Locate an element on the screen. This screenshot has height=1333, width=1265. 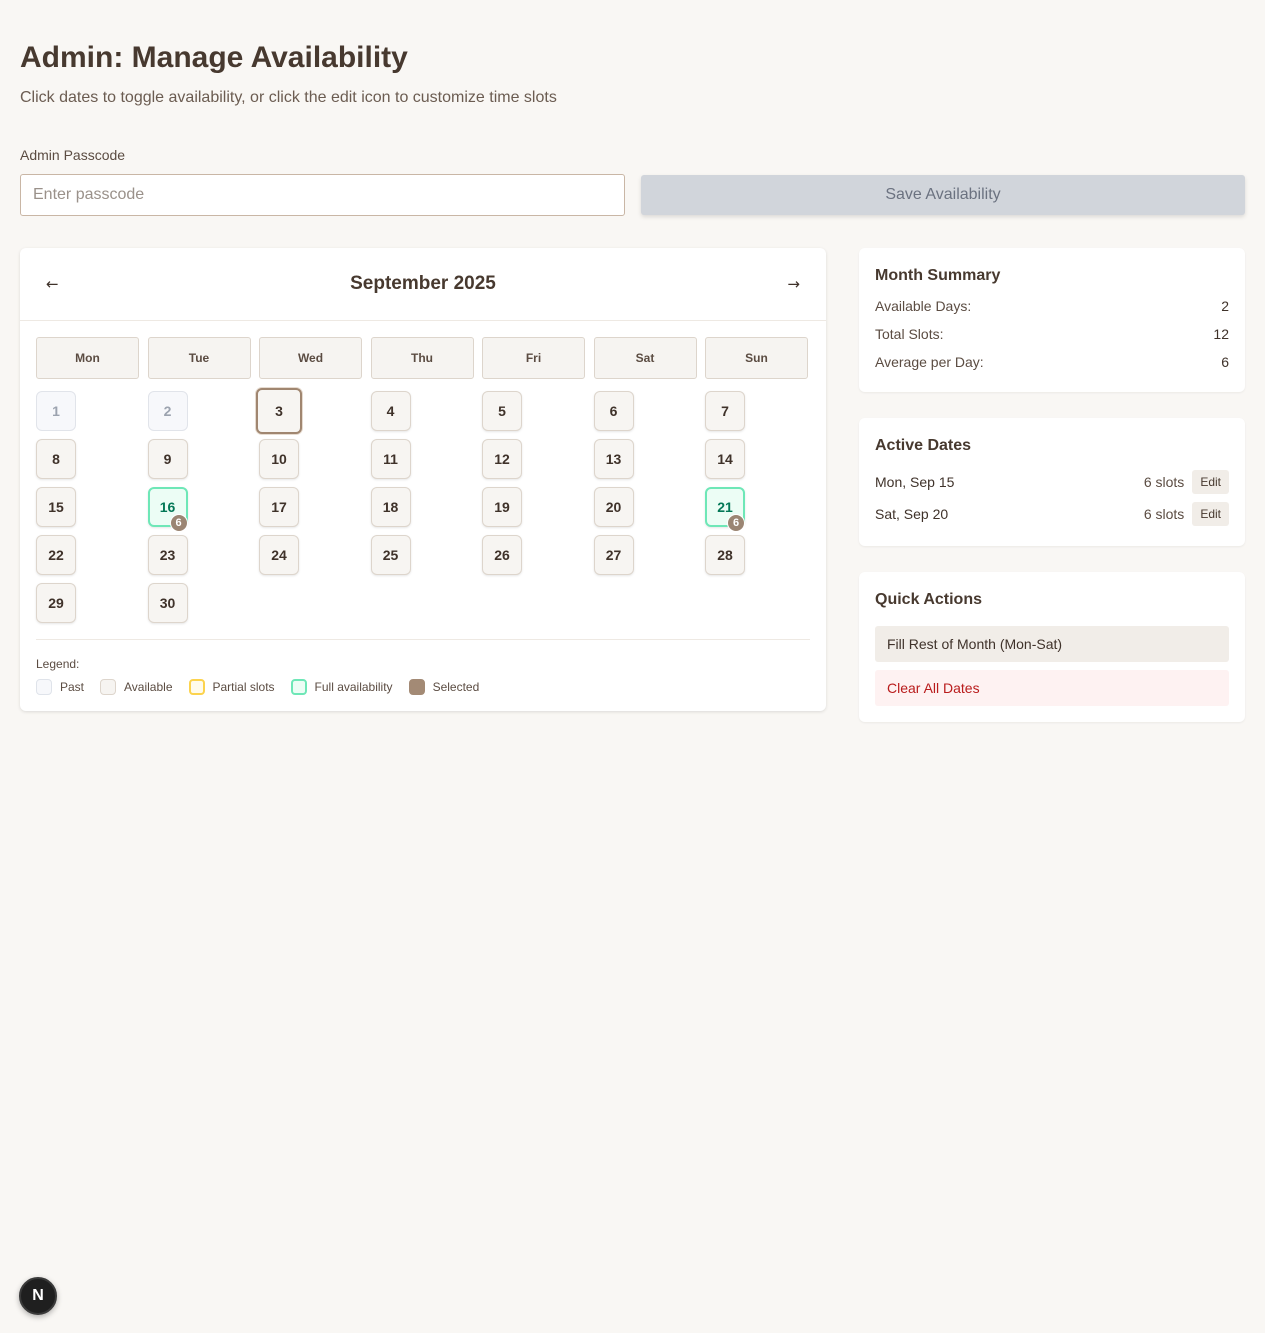
day-button-8: 8 is located at coordinates (56, 459).